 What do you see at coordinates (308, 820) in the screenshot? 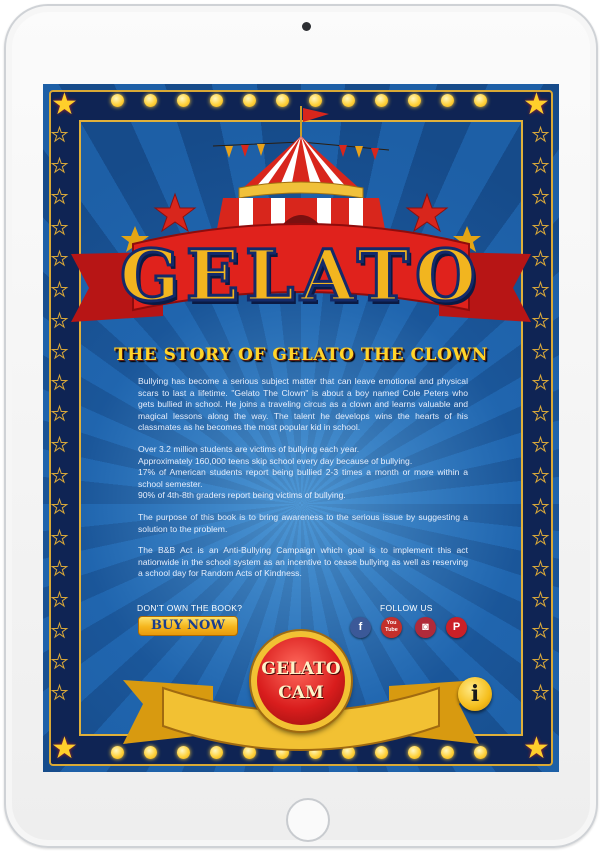
I see `home-button` at bounding box center [308, 820].